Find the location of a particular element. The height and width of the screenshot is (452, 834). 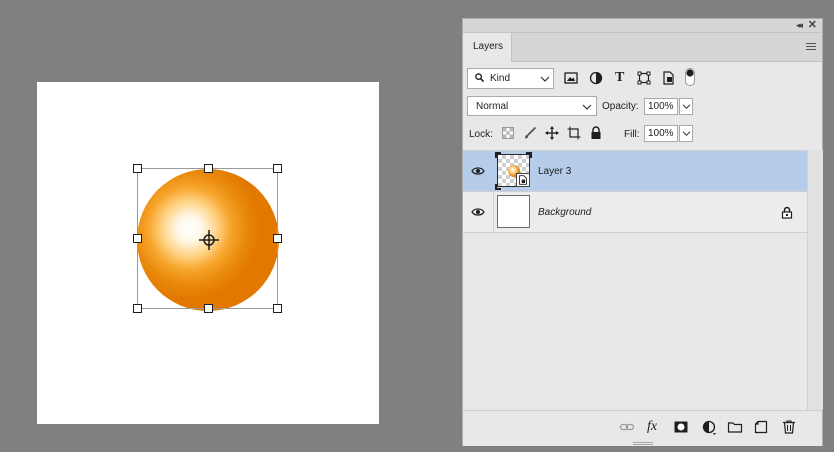

blend-row: Normal Opacity: 100% is located at coordinates (642, 107).